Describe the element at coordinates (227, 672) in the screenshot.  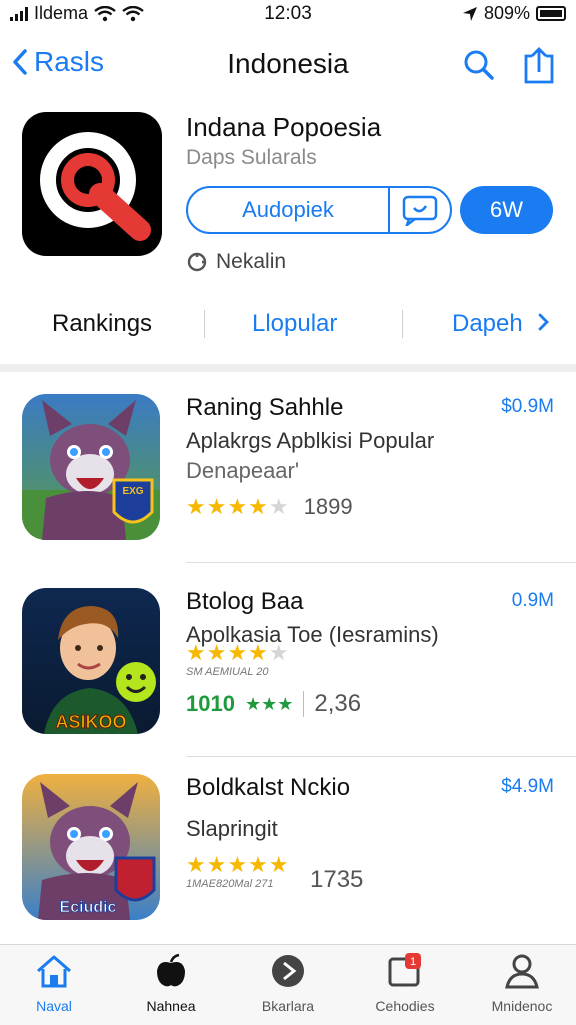
I see `sub-detail: SM AEMIUAL 20` at that location.